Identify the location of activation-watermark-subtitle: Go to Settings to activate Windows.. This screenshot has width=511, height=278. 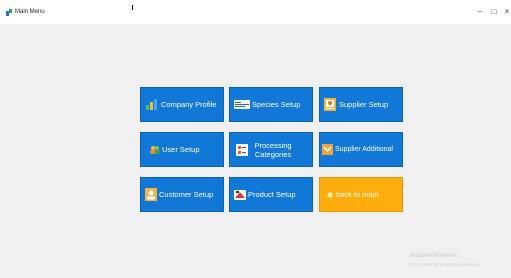
(446, 264).